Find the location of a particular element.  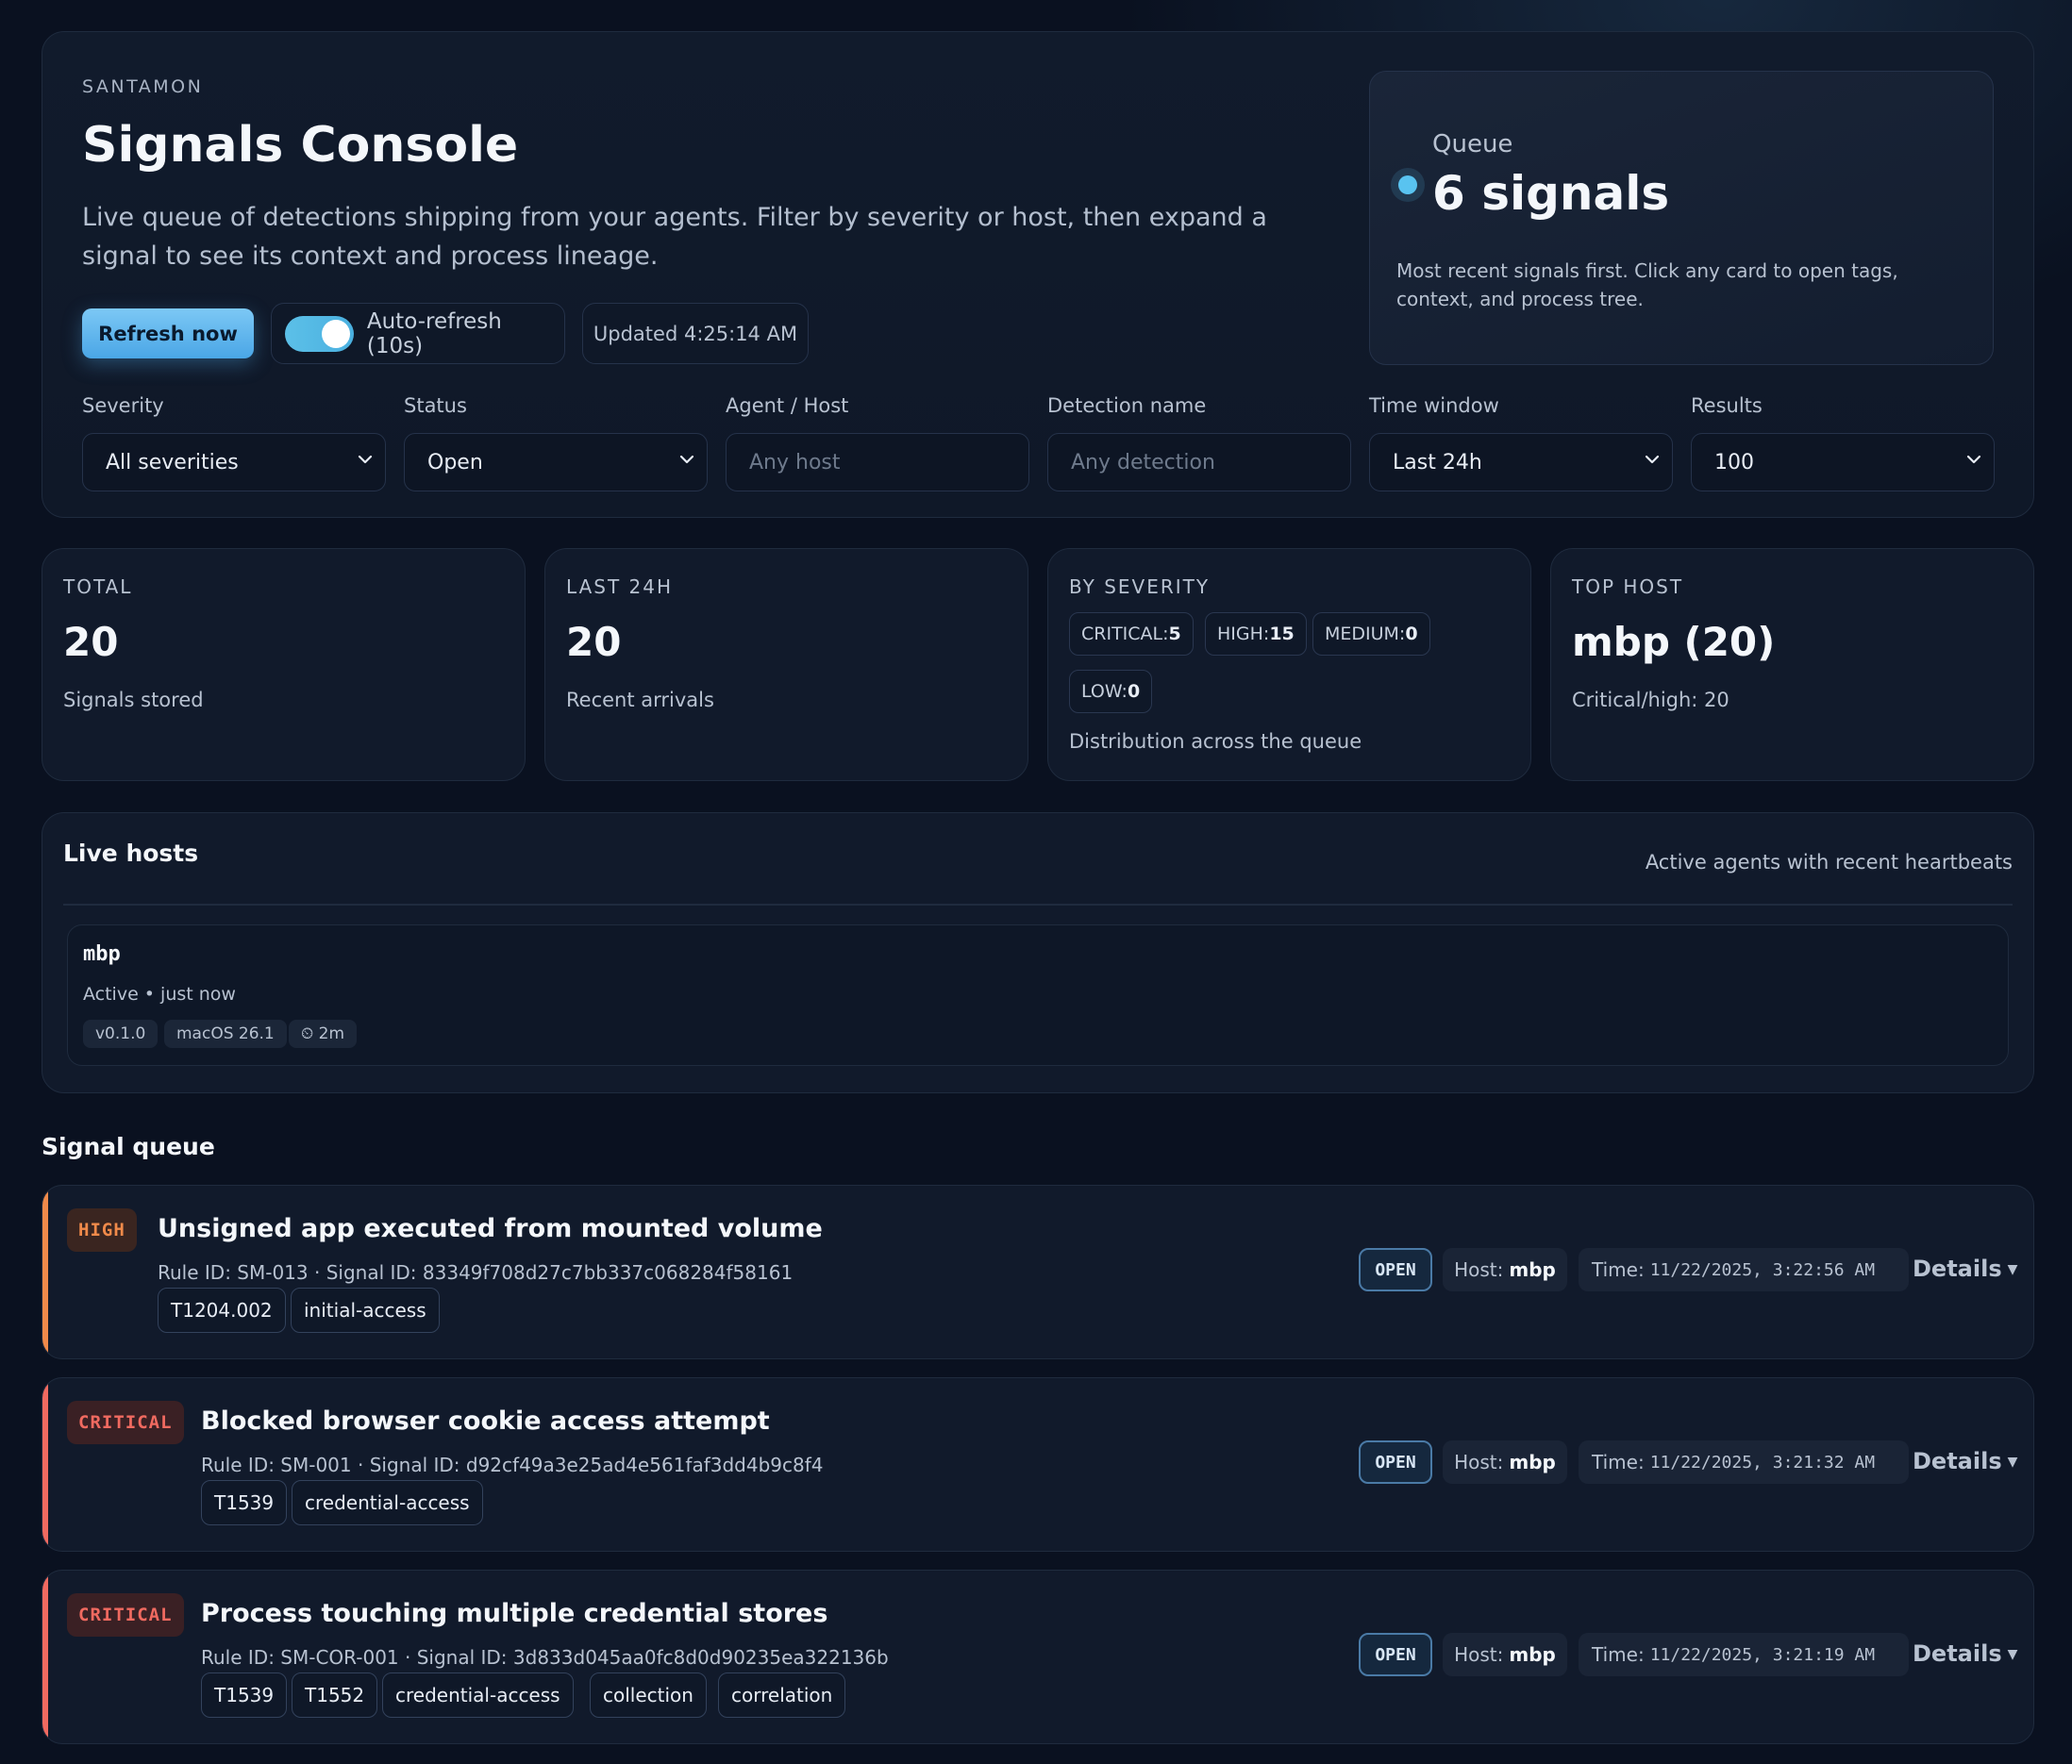

os-version-pill: macOS 26.1 is located at coordinates (225, 1034).